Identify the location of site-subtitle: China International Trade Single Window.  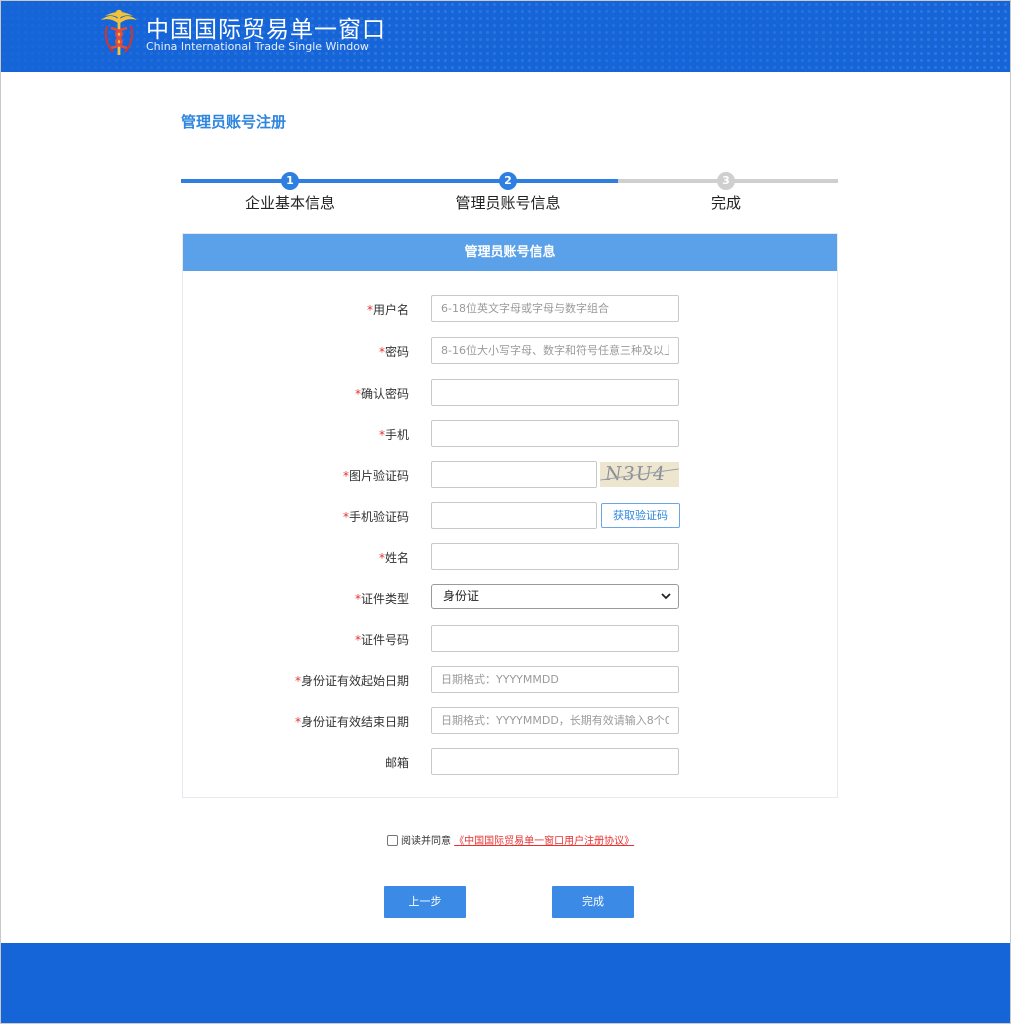
(257, 46).